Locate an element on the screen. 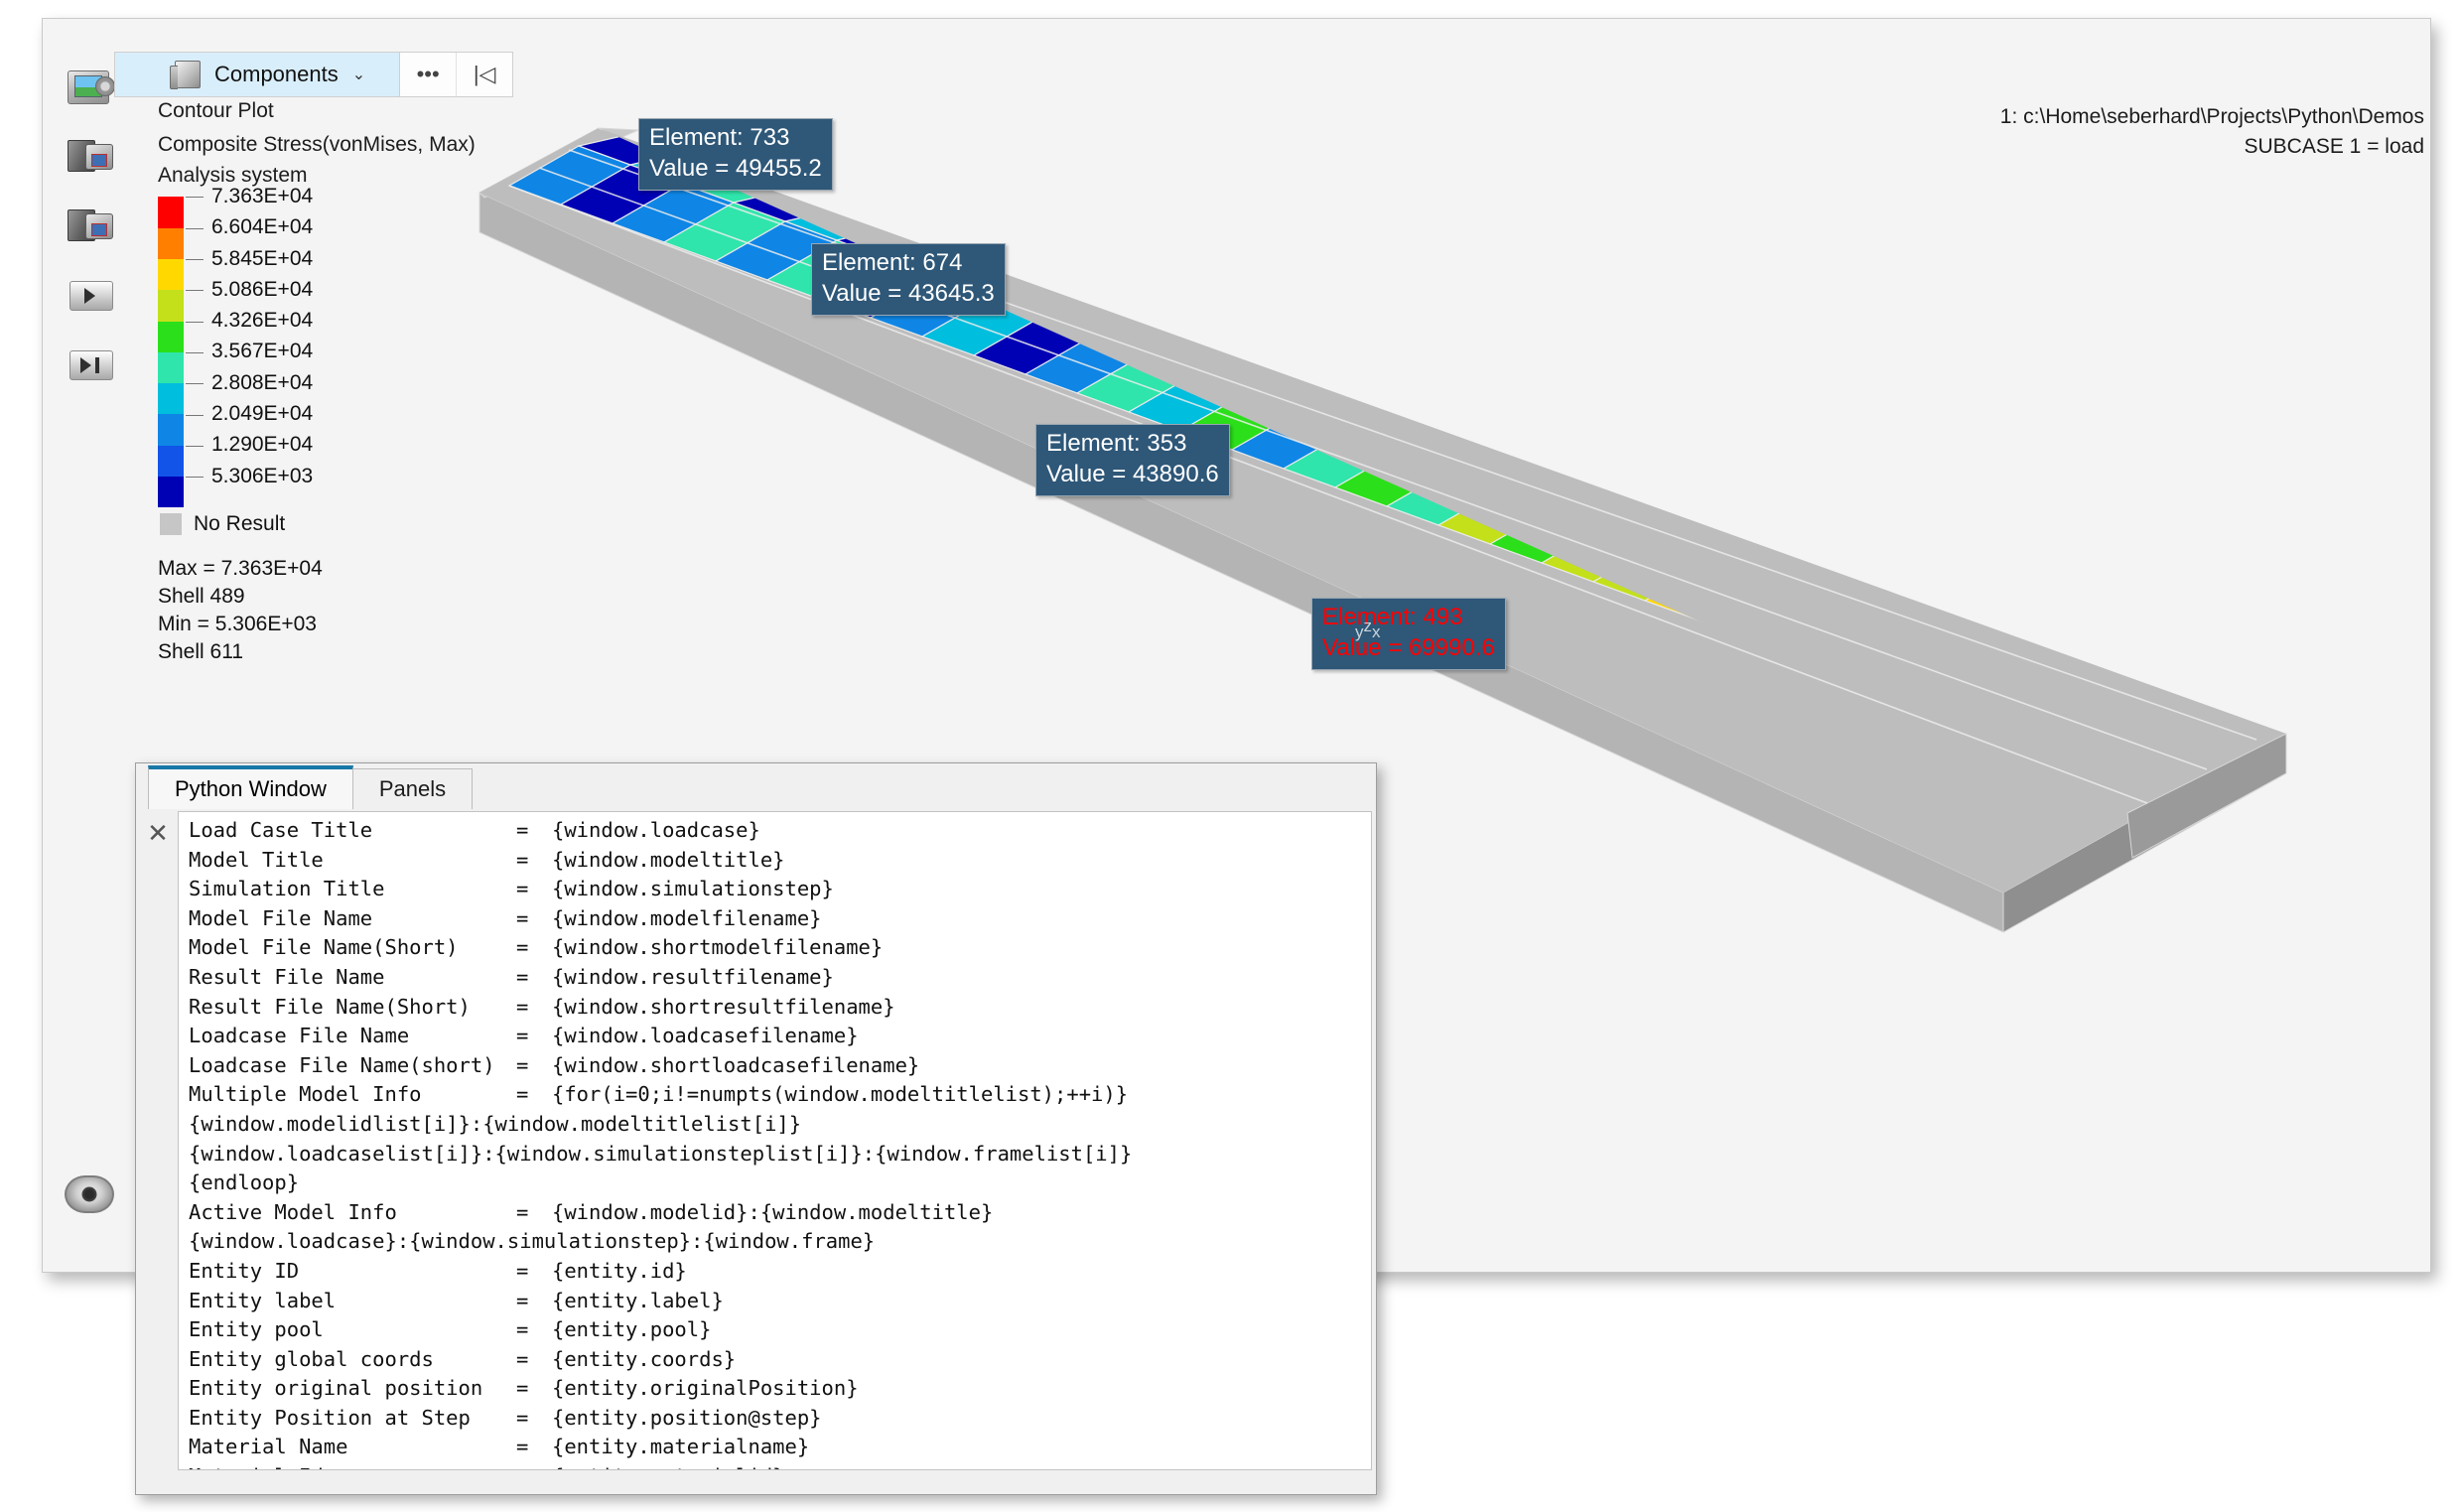 This screenshot has height=1512, width=2457. console-line-key: Result File Name is located at coordinates (287, 977).